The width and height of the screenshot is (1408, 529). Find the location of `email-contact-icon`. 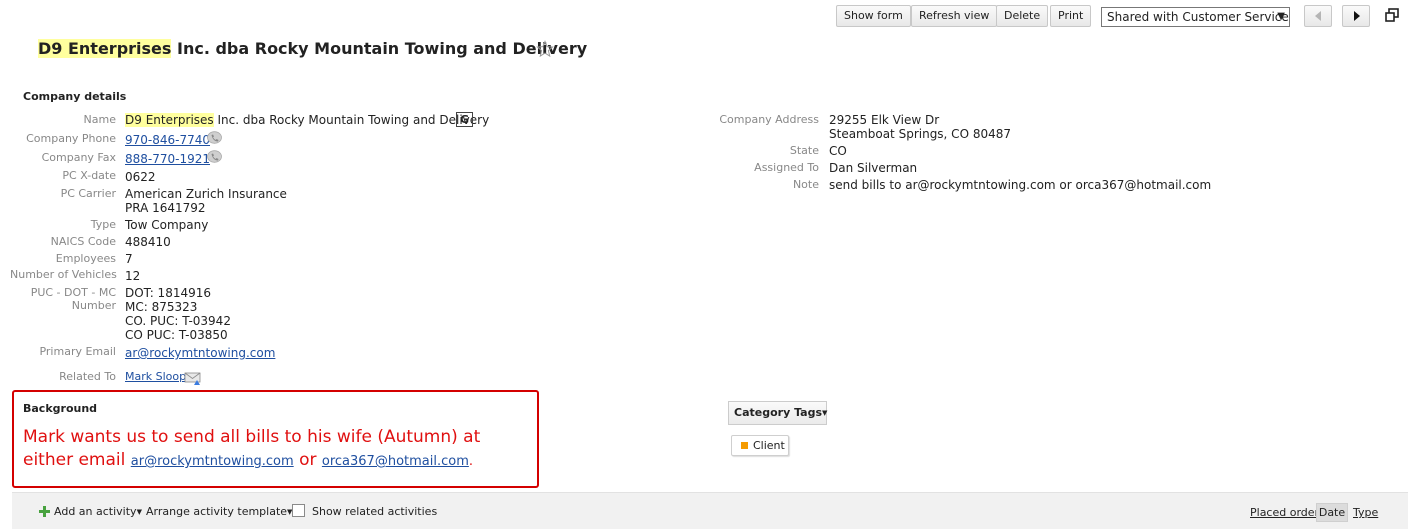

email-contact-icon is located at coordinates (193, 378).